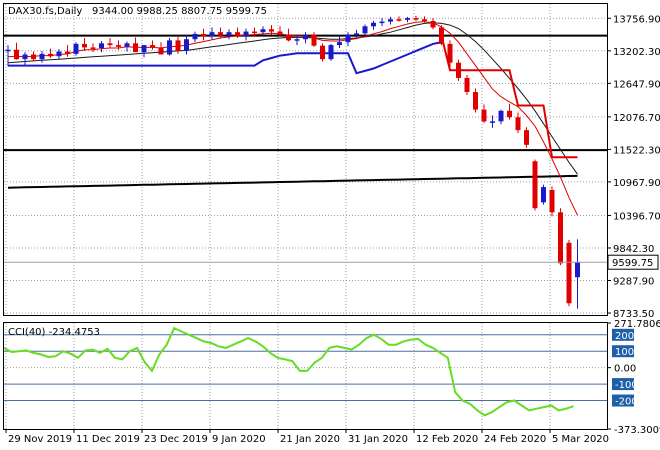 The image size is (660, 450). I want to click on cci-tick-label: -200, so click(626, 402).